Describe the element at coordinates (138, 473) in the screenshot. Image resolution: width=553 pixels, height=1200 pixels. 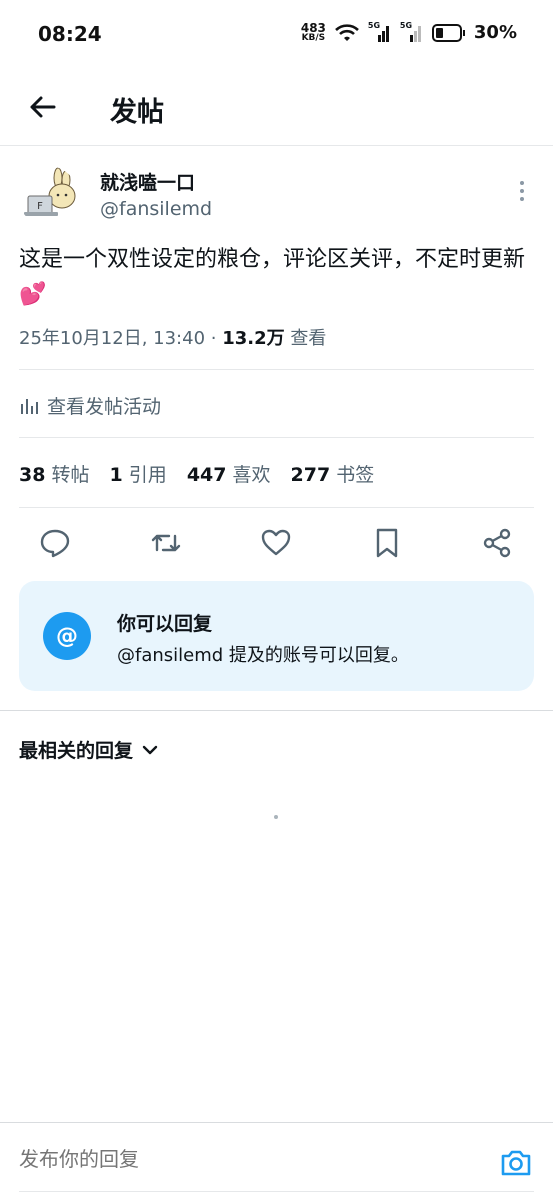
I see `stat-quotes: 1 引用` at that location.